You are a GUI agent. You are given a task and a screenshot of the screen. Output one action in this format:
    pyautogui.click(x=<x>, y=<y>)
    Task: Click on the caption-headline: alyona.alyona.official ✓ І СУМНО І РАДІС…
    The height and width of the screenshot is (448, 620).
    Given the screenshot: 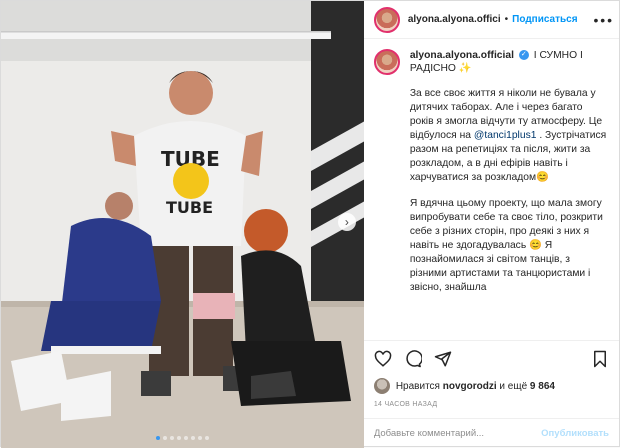 What is the action you would take?
    pyautogui.click(x=509, y=62)
    